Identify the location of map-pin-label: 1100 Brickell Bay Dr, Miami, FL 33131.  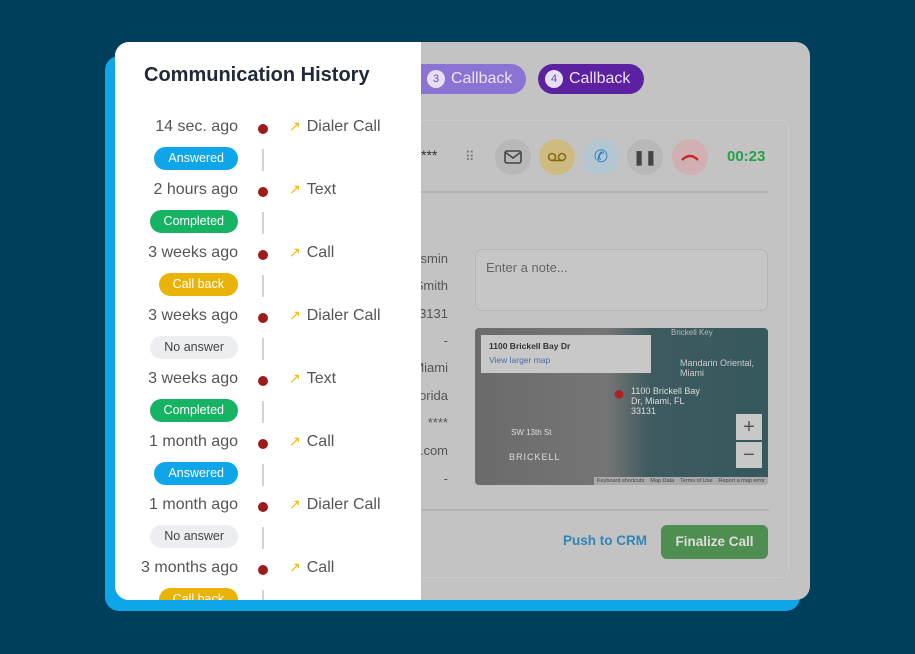
(665, 401).